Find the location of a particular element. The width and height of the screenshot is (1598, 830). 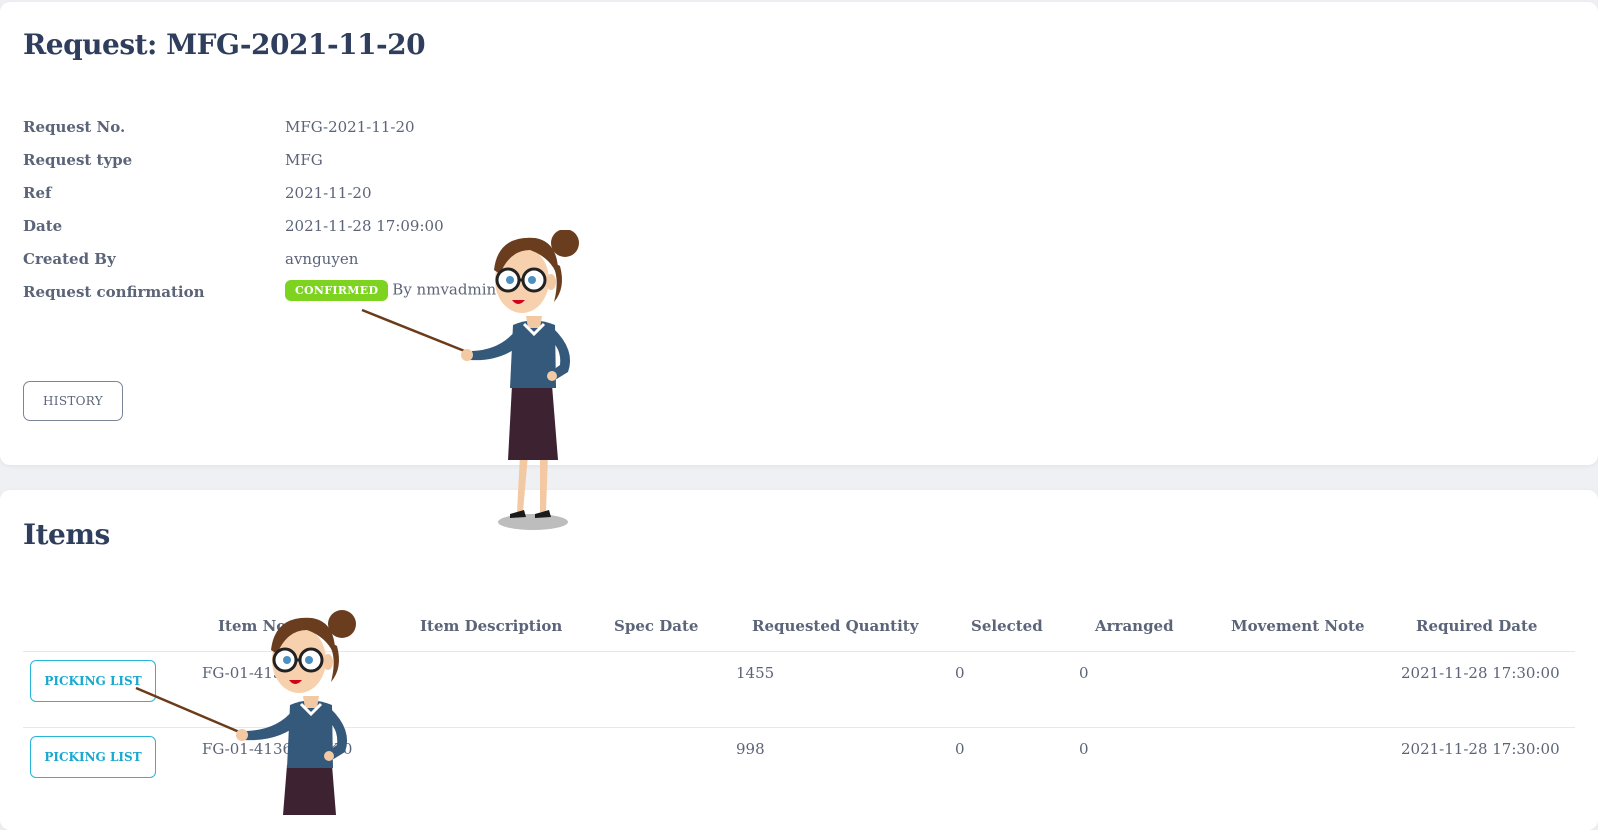

field-label: Request confirmation is located at coordinates (114, 292).